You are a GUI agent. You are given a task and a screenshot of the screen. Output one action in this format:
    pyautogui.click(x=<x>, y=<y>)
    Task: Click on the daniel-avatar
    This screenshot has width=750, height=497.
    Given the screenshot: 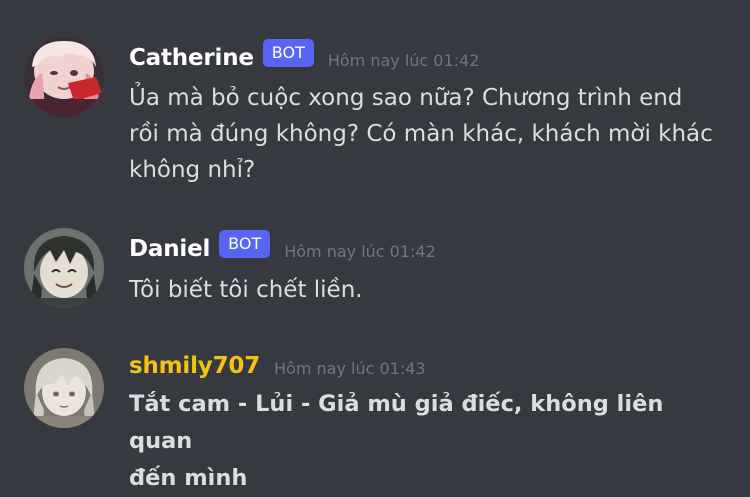 What is the action you would take?
    pyautogui.click(x=64, y=268)
    